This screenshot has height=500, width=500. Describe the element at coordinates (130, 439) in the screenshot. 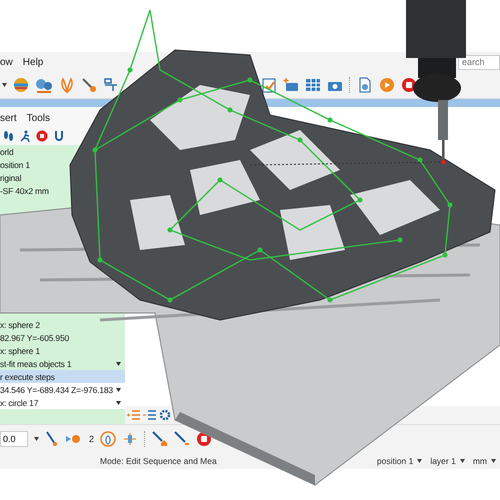

I see `axis-arrows-icon` at that location.